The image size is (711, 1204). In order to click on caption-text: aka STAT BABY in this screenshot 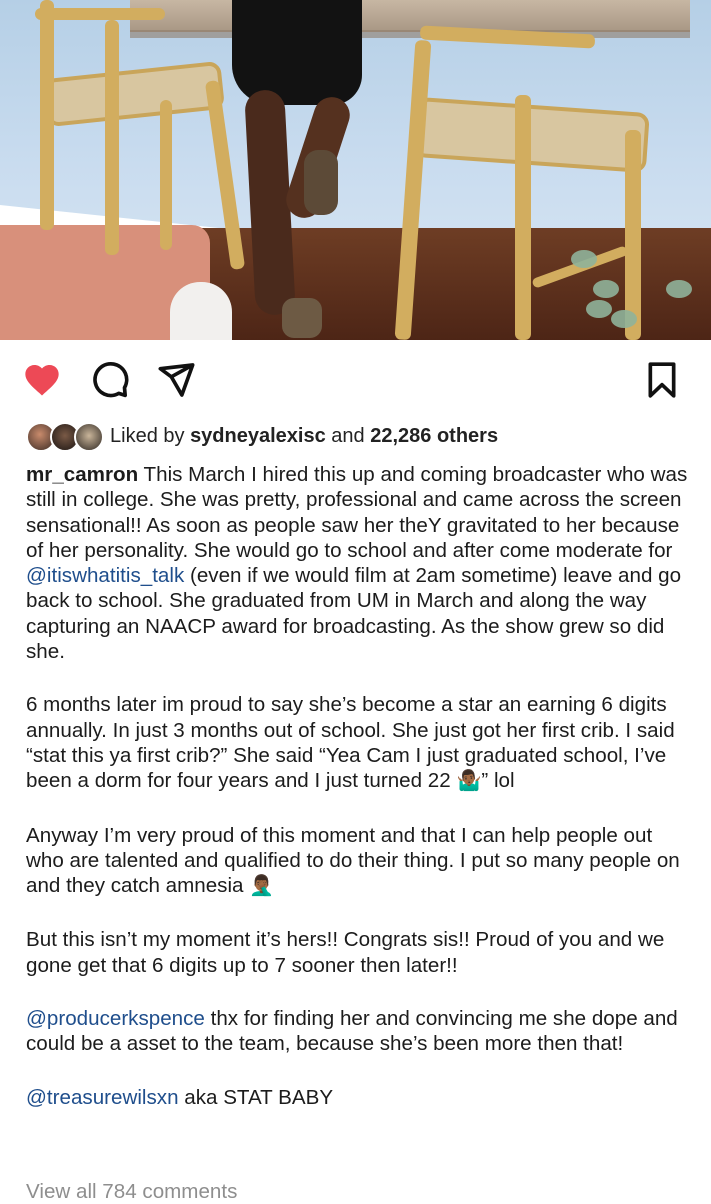, I will do `click(259, 1097)`.